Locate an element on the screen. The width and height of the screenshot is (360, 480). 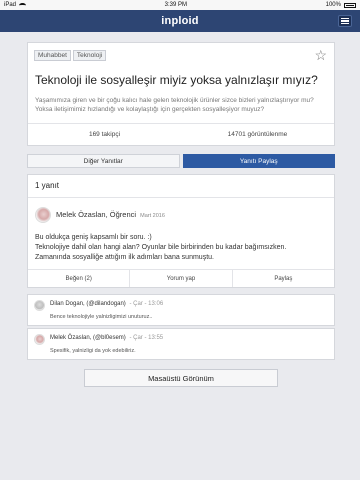
app-logo: inploid is located at coordinates (179, 21).